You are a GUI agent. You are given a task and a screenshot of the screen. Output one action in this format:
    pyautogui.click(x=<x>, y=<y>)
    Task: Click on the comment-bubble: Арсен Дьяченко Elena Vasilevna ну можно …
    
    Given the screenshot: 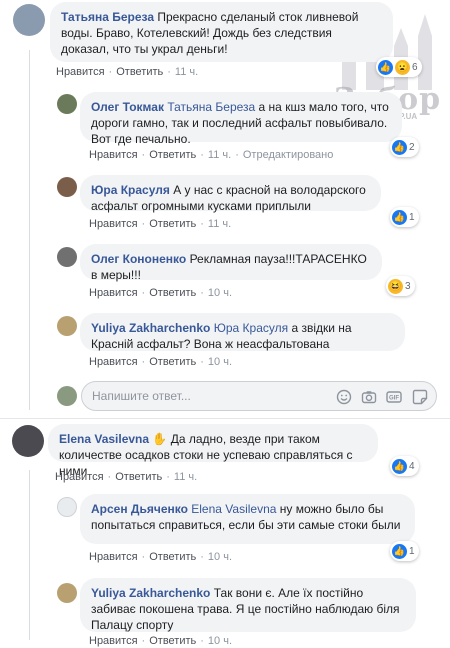 What is the action you would take?
    pyautogui.click(x=247, y=519)
    